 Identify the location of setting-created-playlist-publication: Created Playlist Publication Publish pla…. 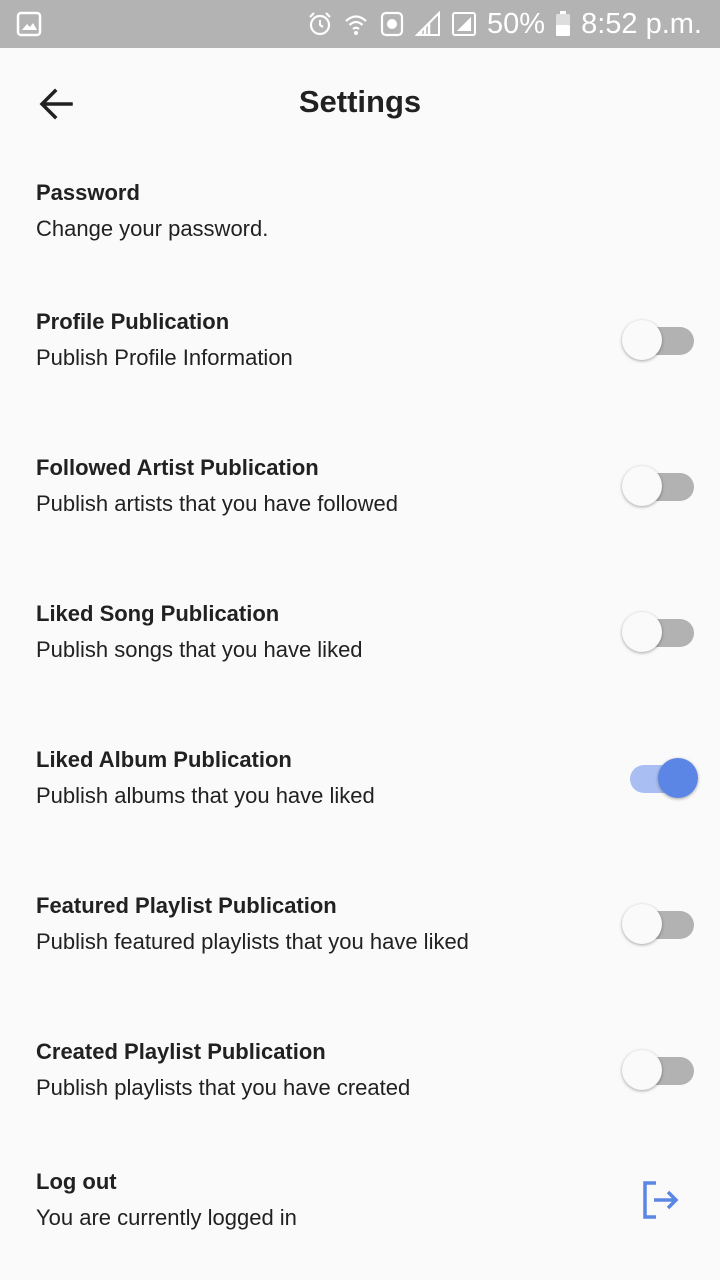
(360, 1075).